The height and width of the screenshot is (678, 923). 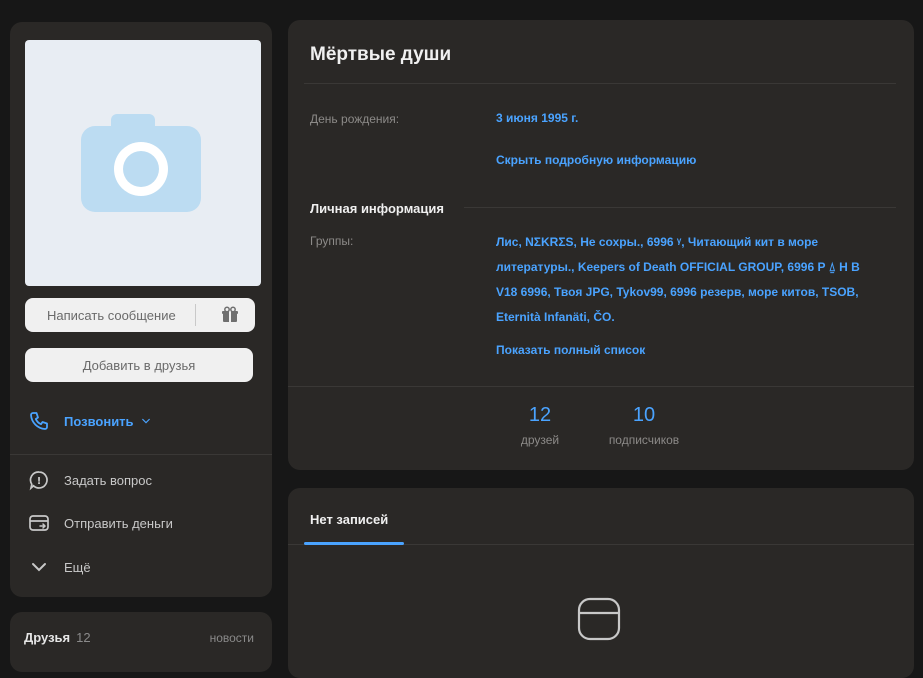 What do you see at coordinates (644, 440) in the screenshot?
I see `followers-counter-label: подписчиков` at bounding box center [644, 440].